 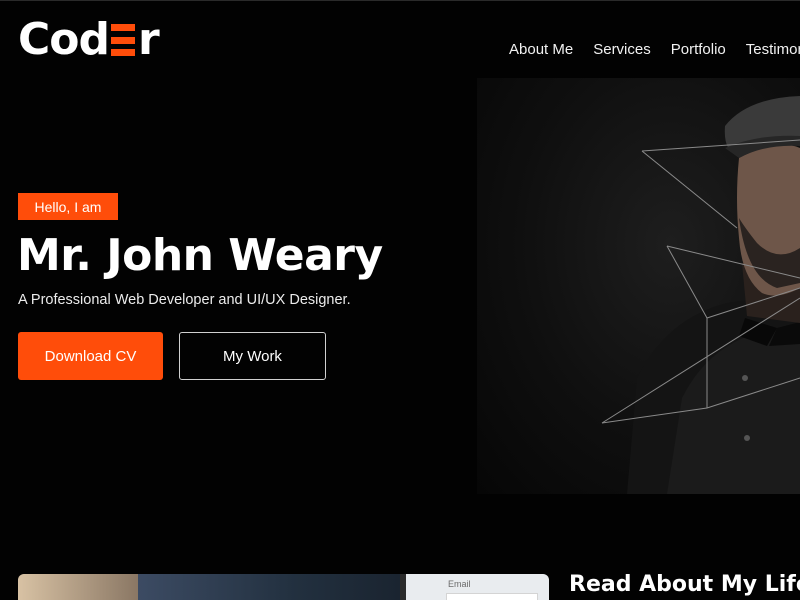 I want to click on about-image-email-field, so click(x=492, y=596).